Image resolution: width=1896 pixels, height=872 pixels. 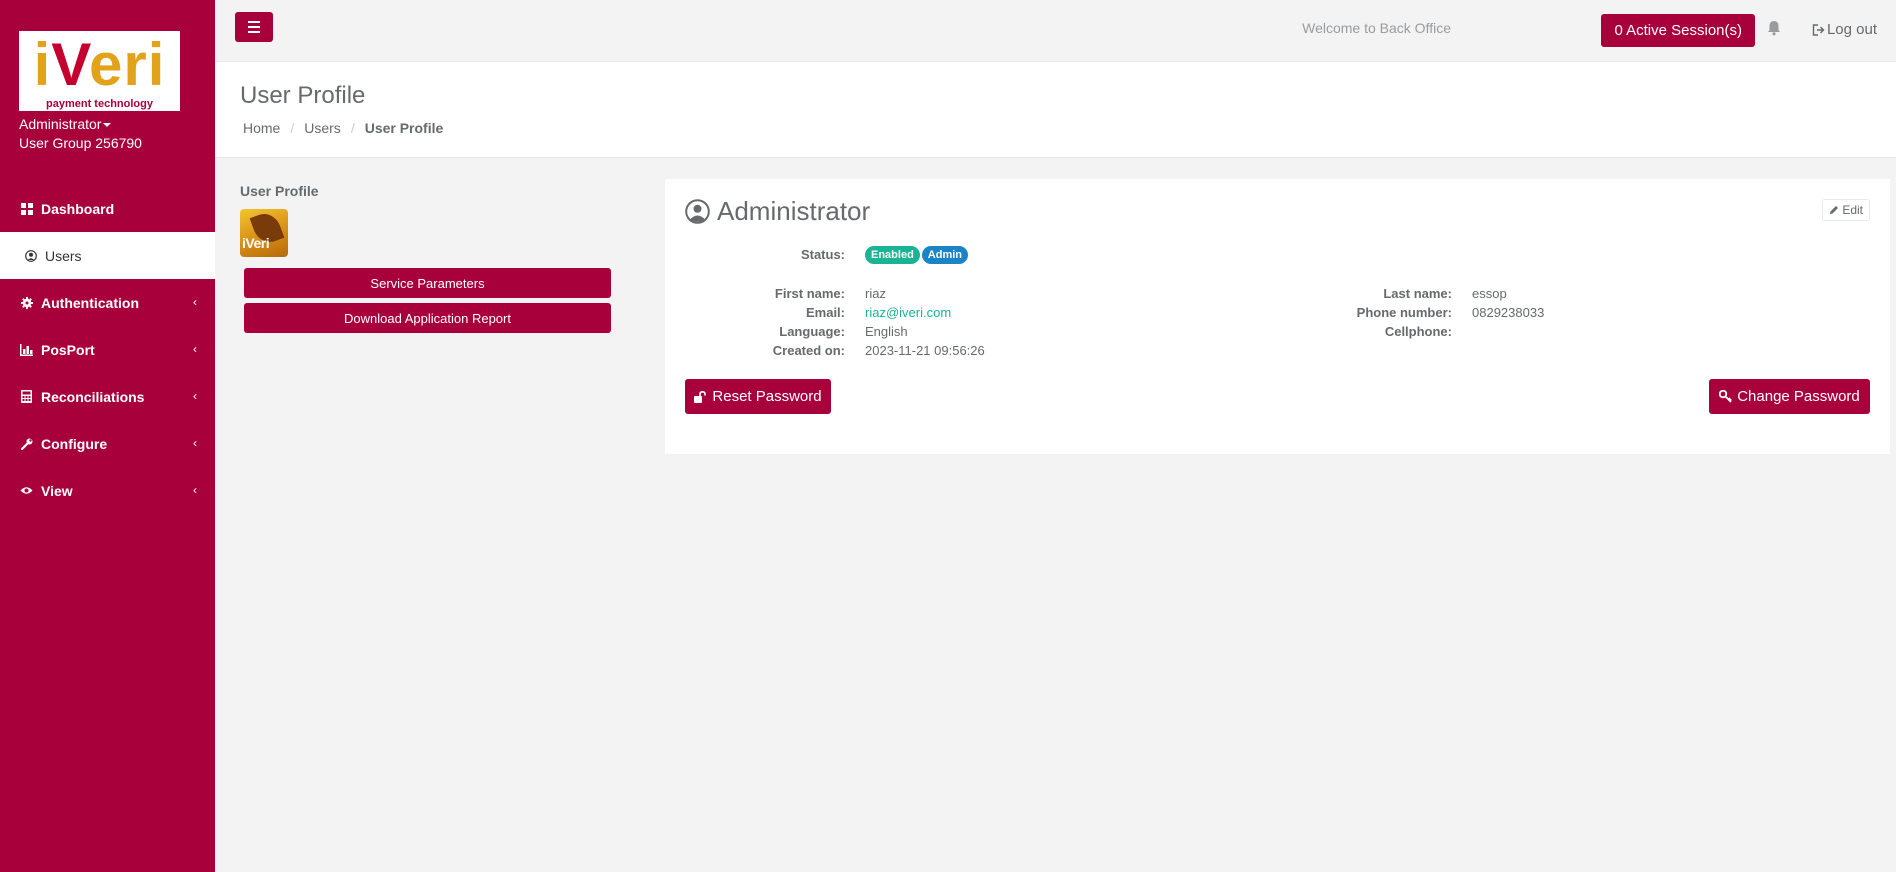 What do you see at coordinates (808, 350) in the screenshot?
I see `created-on-label: Created on:` at bounding box center [808, 350].